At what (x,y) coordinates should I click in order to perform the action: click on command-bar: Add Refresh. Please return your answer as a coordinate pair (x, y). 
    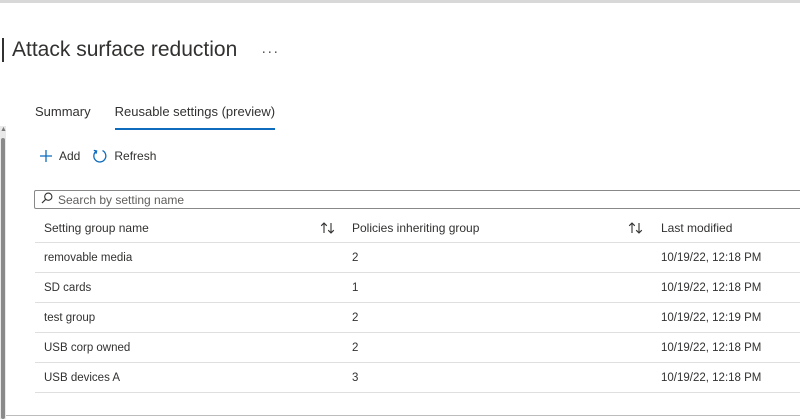
    Looking at the image, I should click on (103, 156).